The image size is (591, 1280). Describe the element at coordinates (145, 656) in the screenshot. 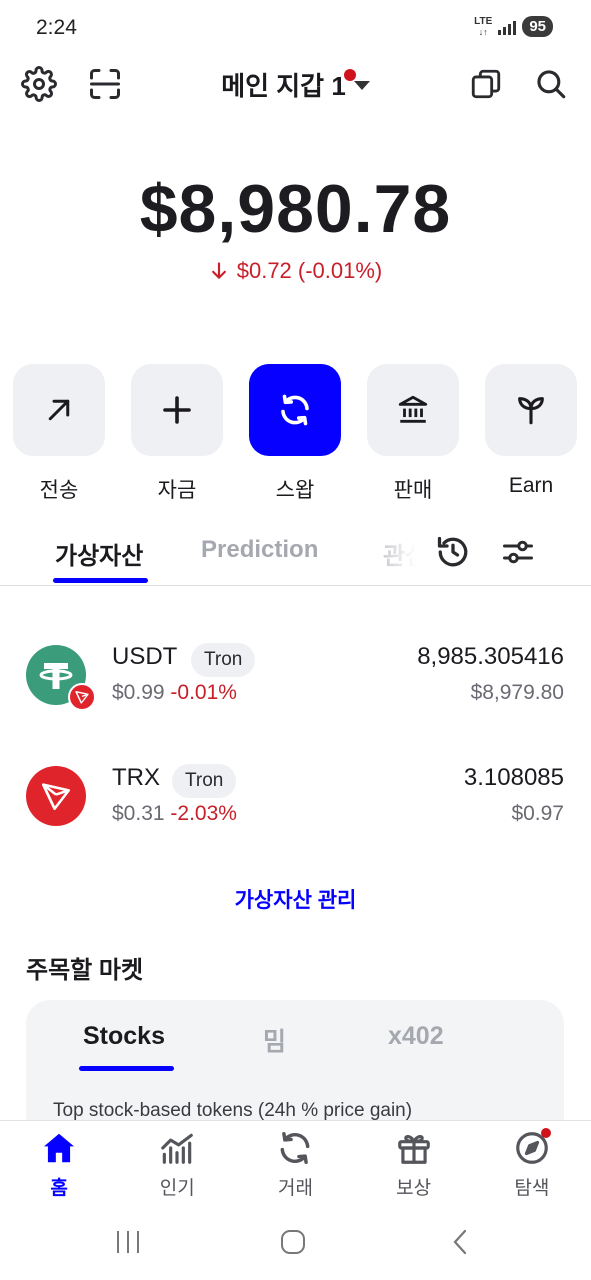

I see `token-symbol: USDT` at that location.